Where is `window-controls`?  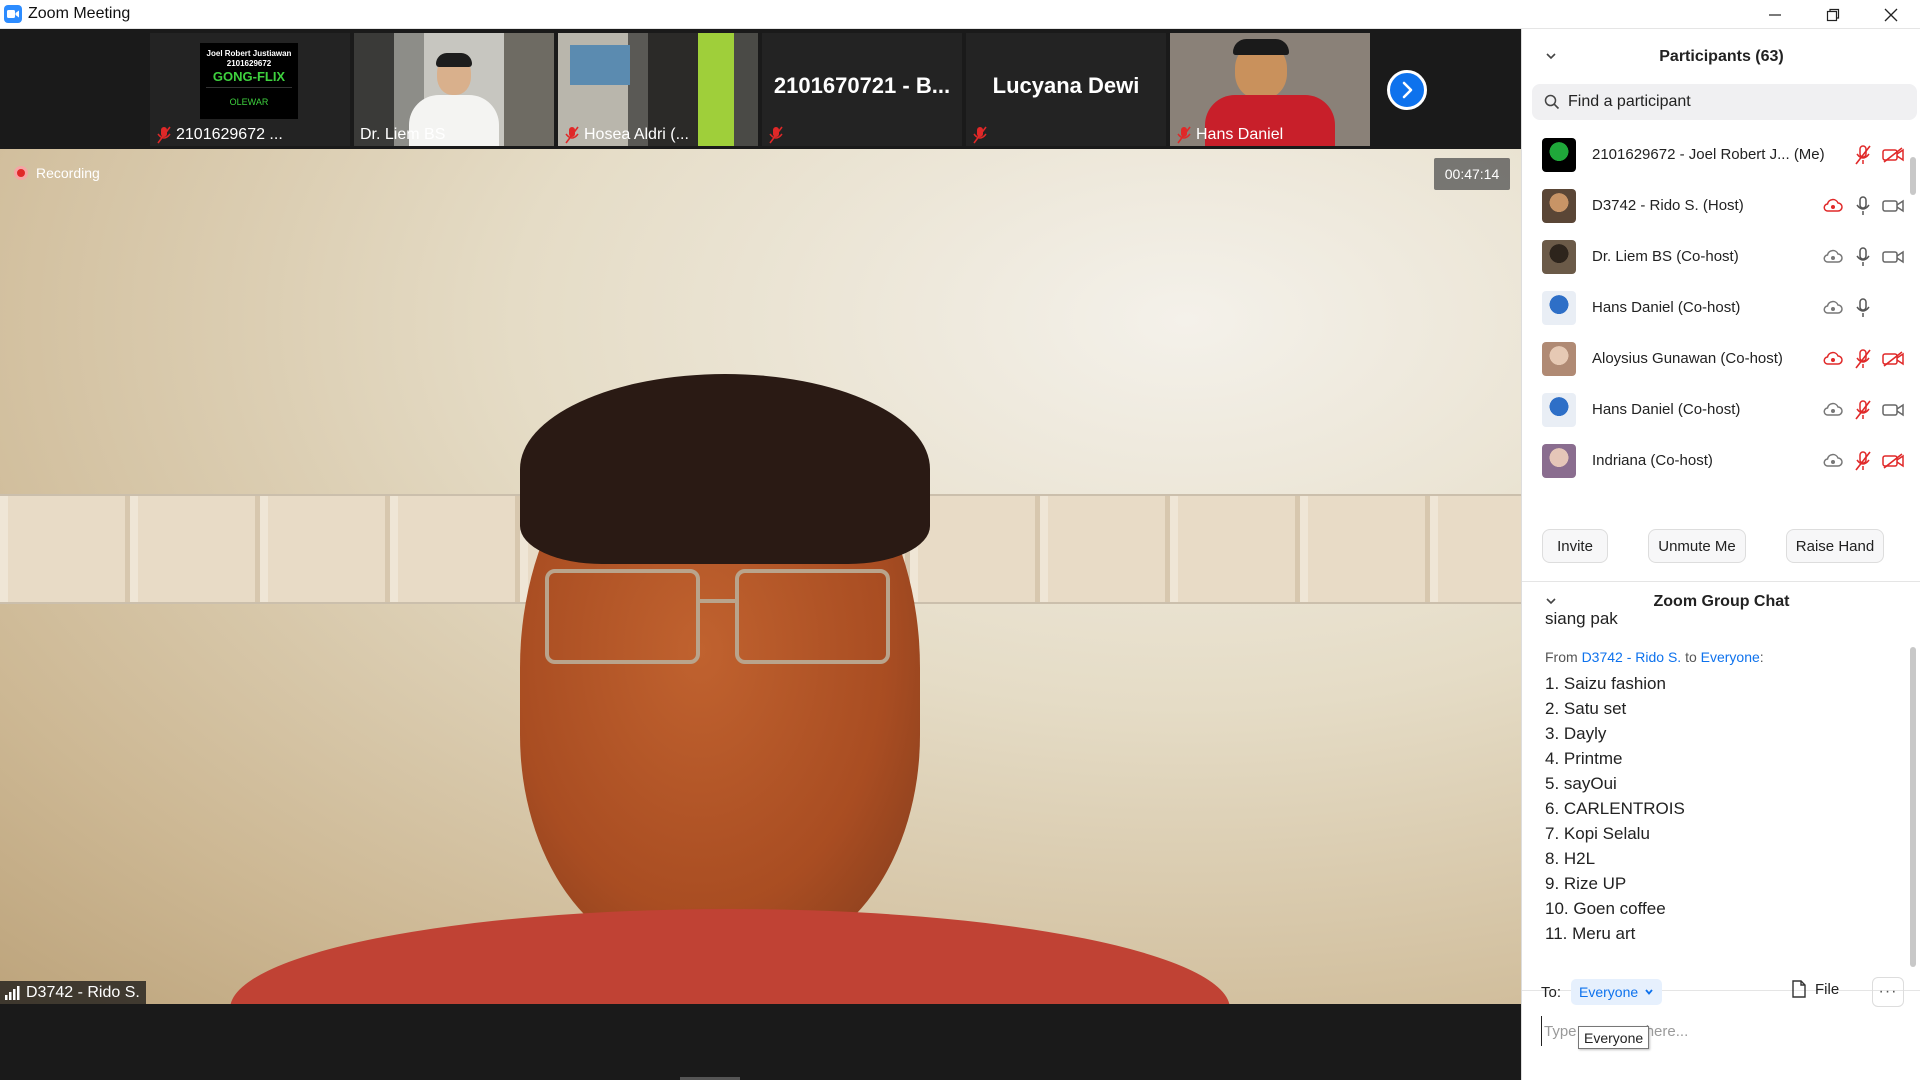
window-controls is located at coordinates (1833, 14).